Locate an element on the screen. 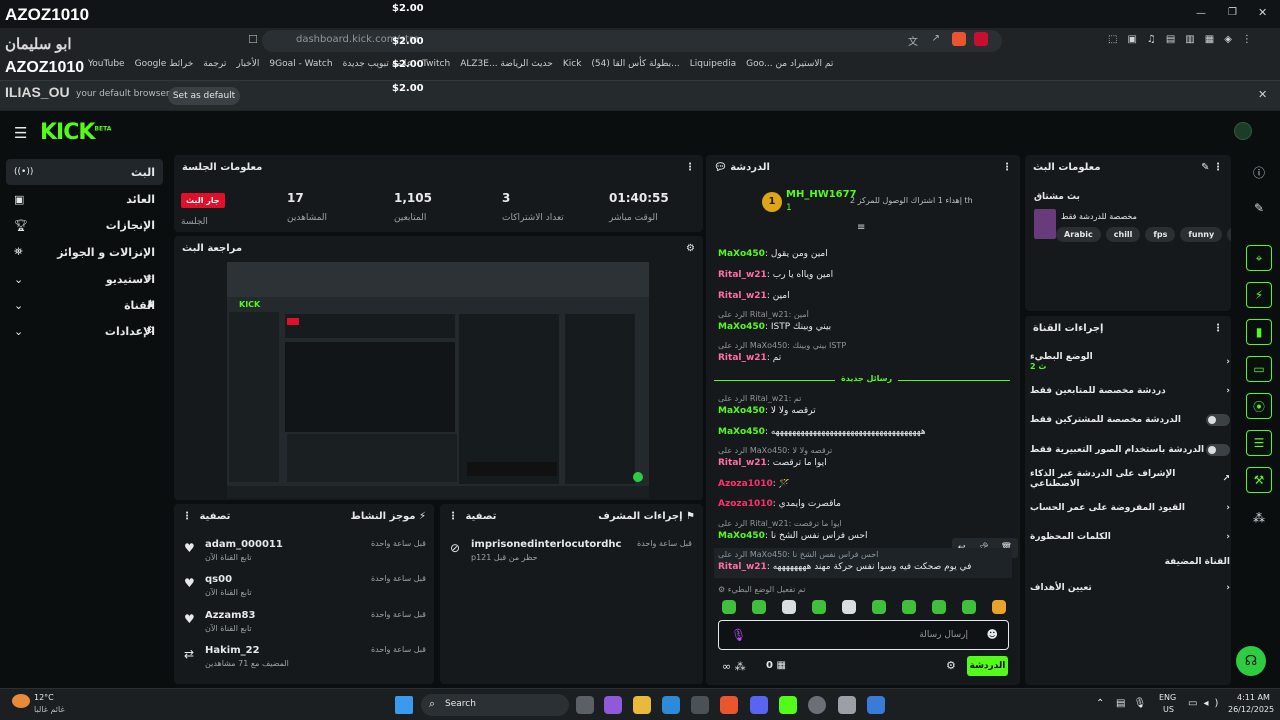  stream-video: KICK is located at coordinates (438, 380).